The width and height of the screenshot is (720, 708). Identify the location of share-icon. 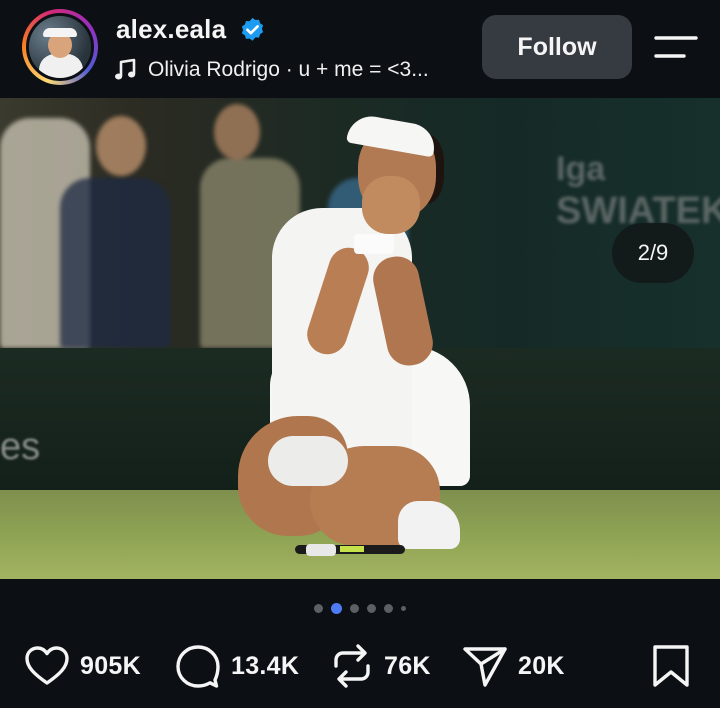
(485, 666).